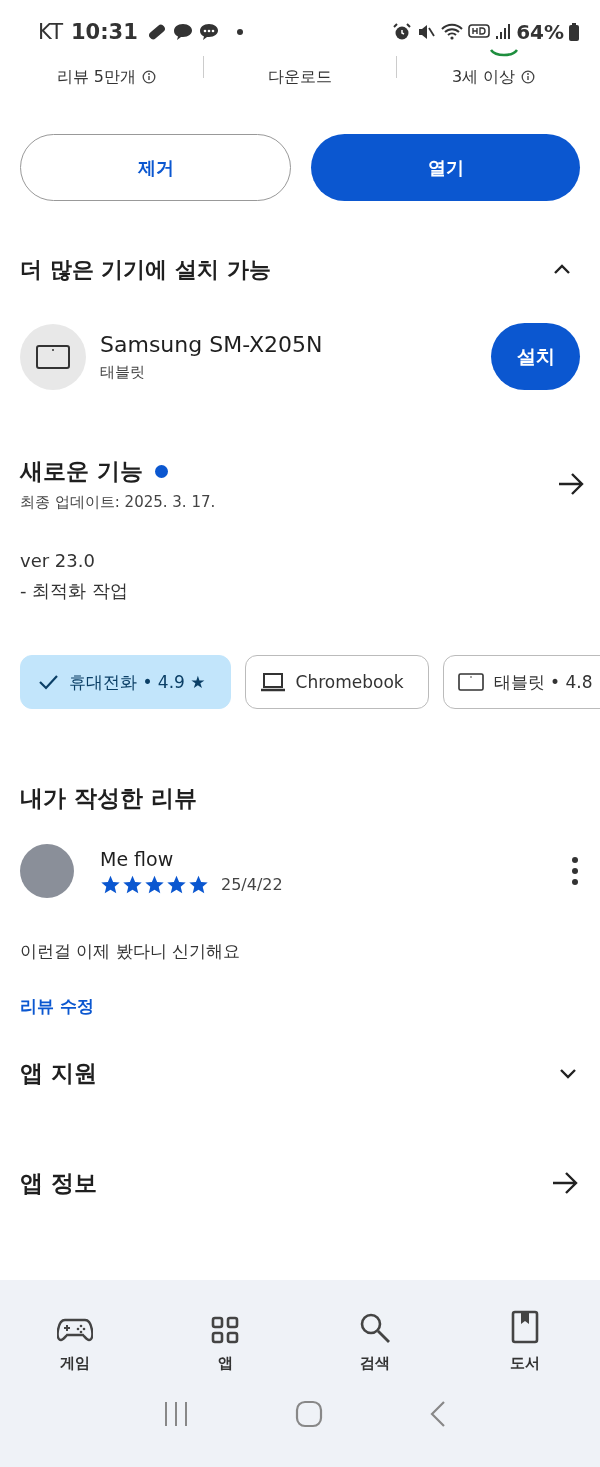 This screenshot has width=600, height=1467. Describe the element at coordinates (438, 1414) in the screenshot. I see `back-icon` at that location.